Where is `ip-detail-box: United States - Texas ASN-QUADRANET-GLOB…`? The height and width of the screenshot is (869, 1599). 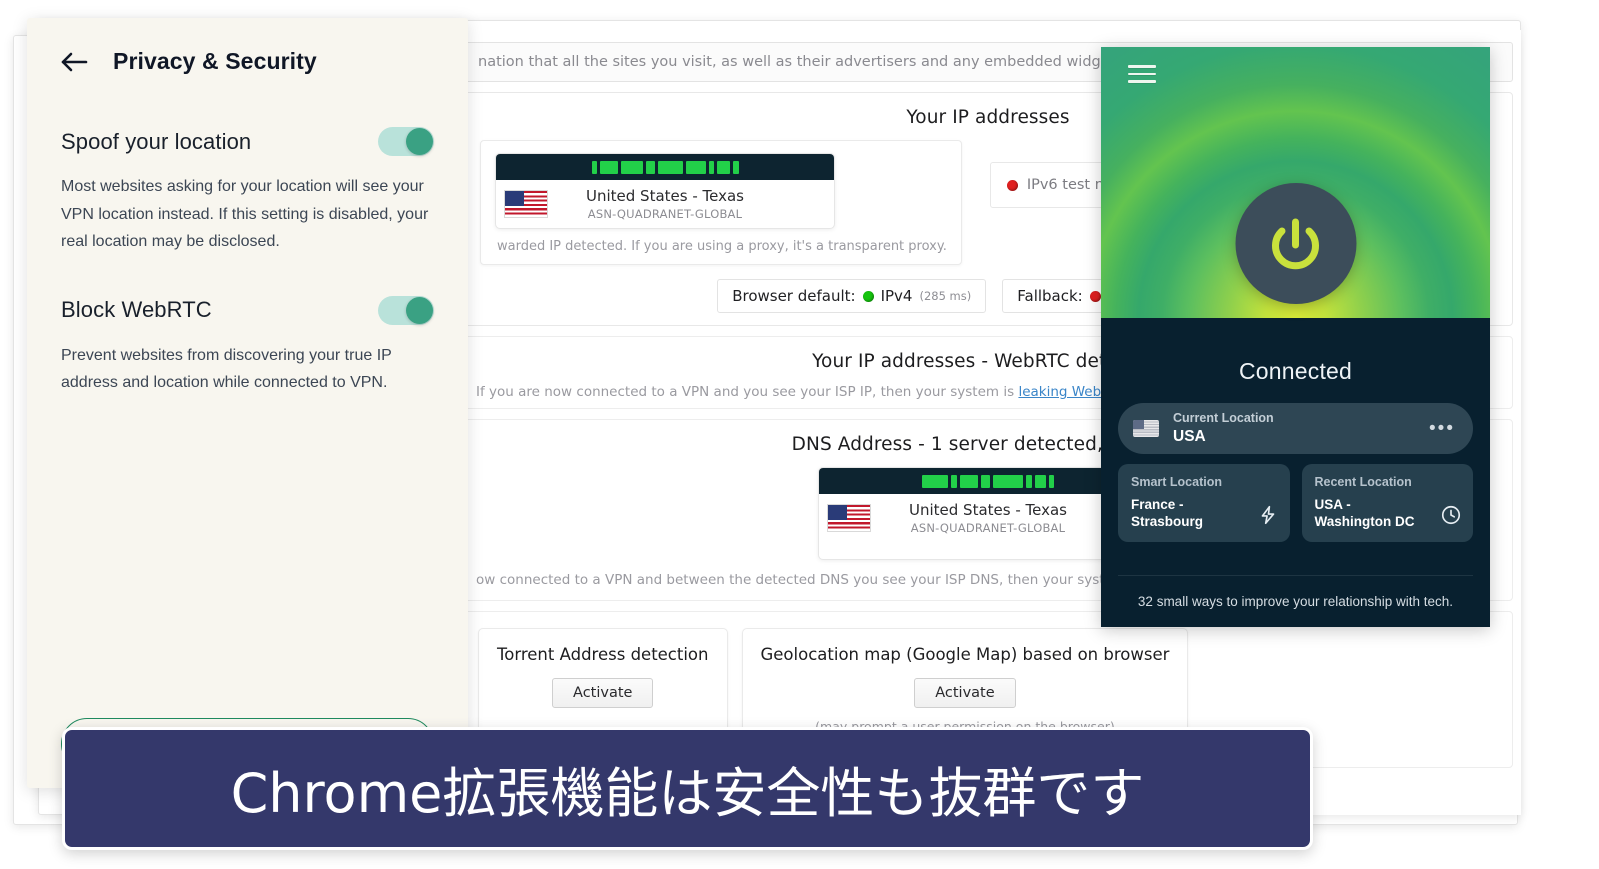
ip-detail-box: United States - Texas ASN-QUADRANET-GLOB… is located at coordinates (721, 202).